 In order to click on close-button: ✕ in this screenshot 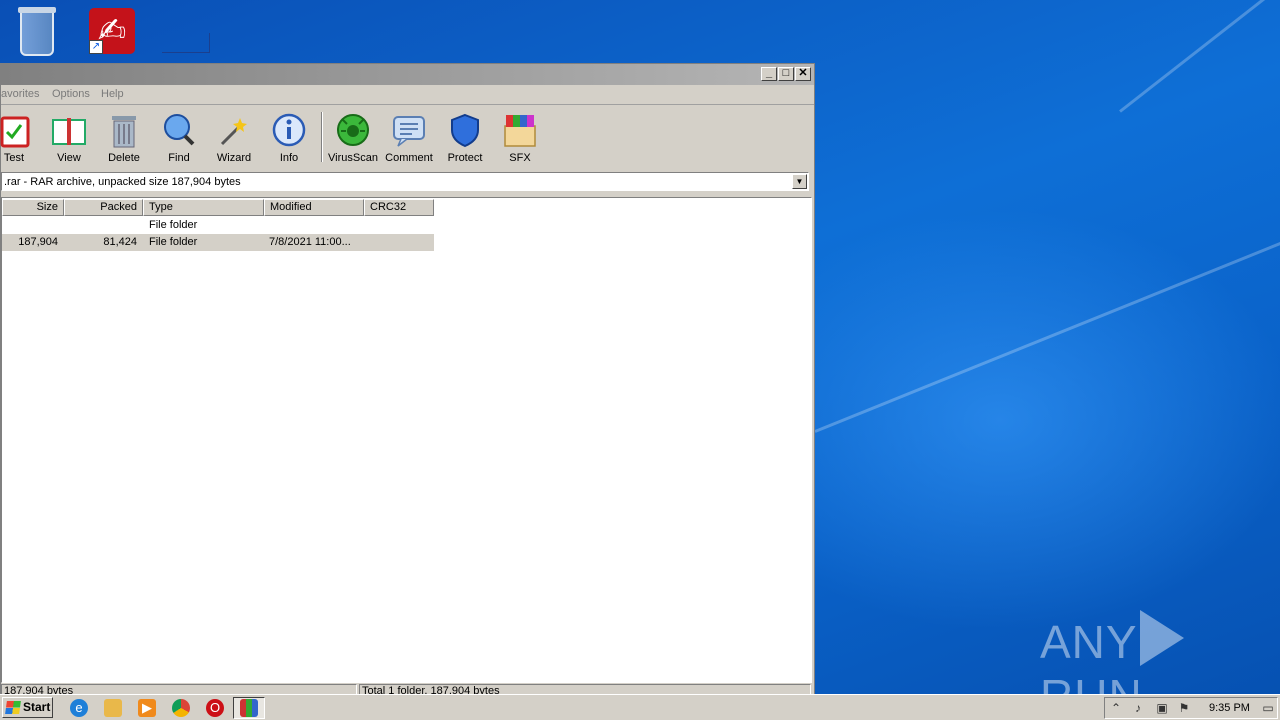, I will do `click(803, 74)`.